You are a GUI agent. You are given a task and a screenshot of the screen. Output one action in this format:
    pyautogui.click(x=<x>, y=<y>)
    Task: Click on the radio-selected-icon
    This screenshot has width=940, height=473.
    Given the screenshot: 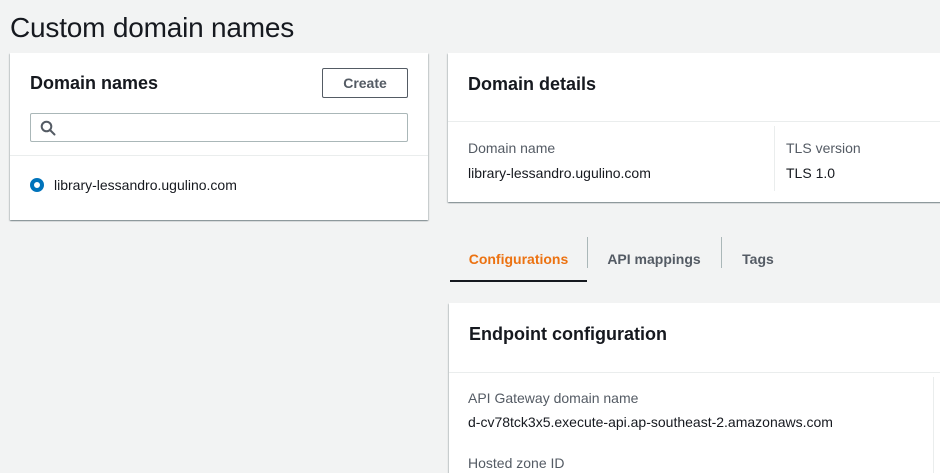 What is the action you would take?
    pyautogui.click(x=37, y=185)
    